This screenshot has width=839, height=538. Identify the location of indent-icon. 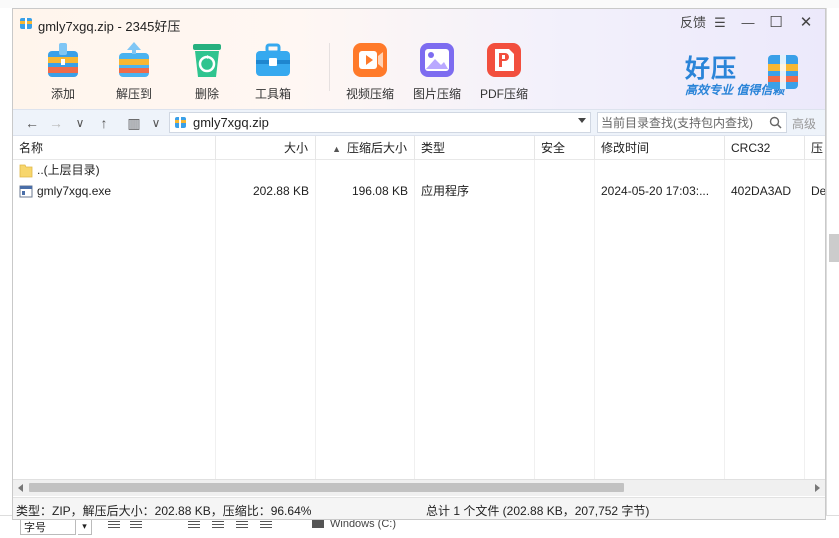
(114, 526).